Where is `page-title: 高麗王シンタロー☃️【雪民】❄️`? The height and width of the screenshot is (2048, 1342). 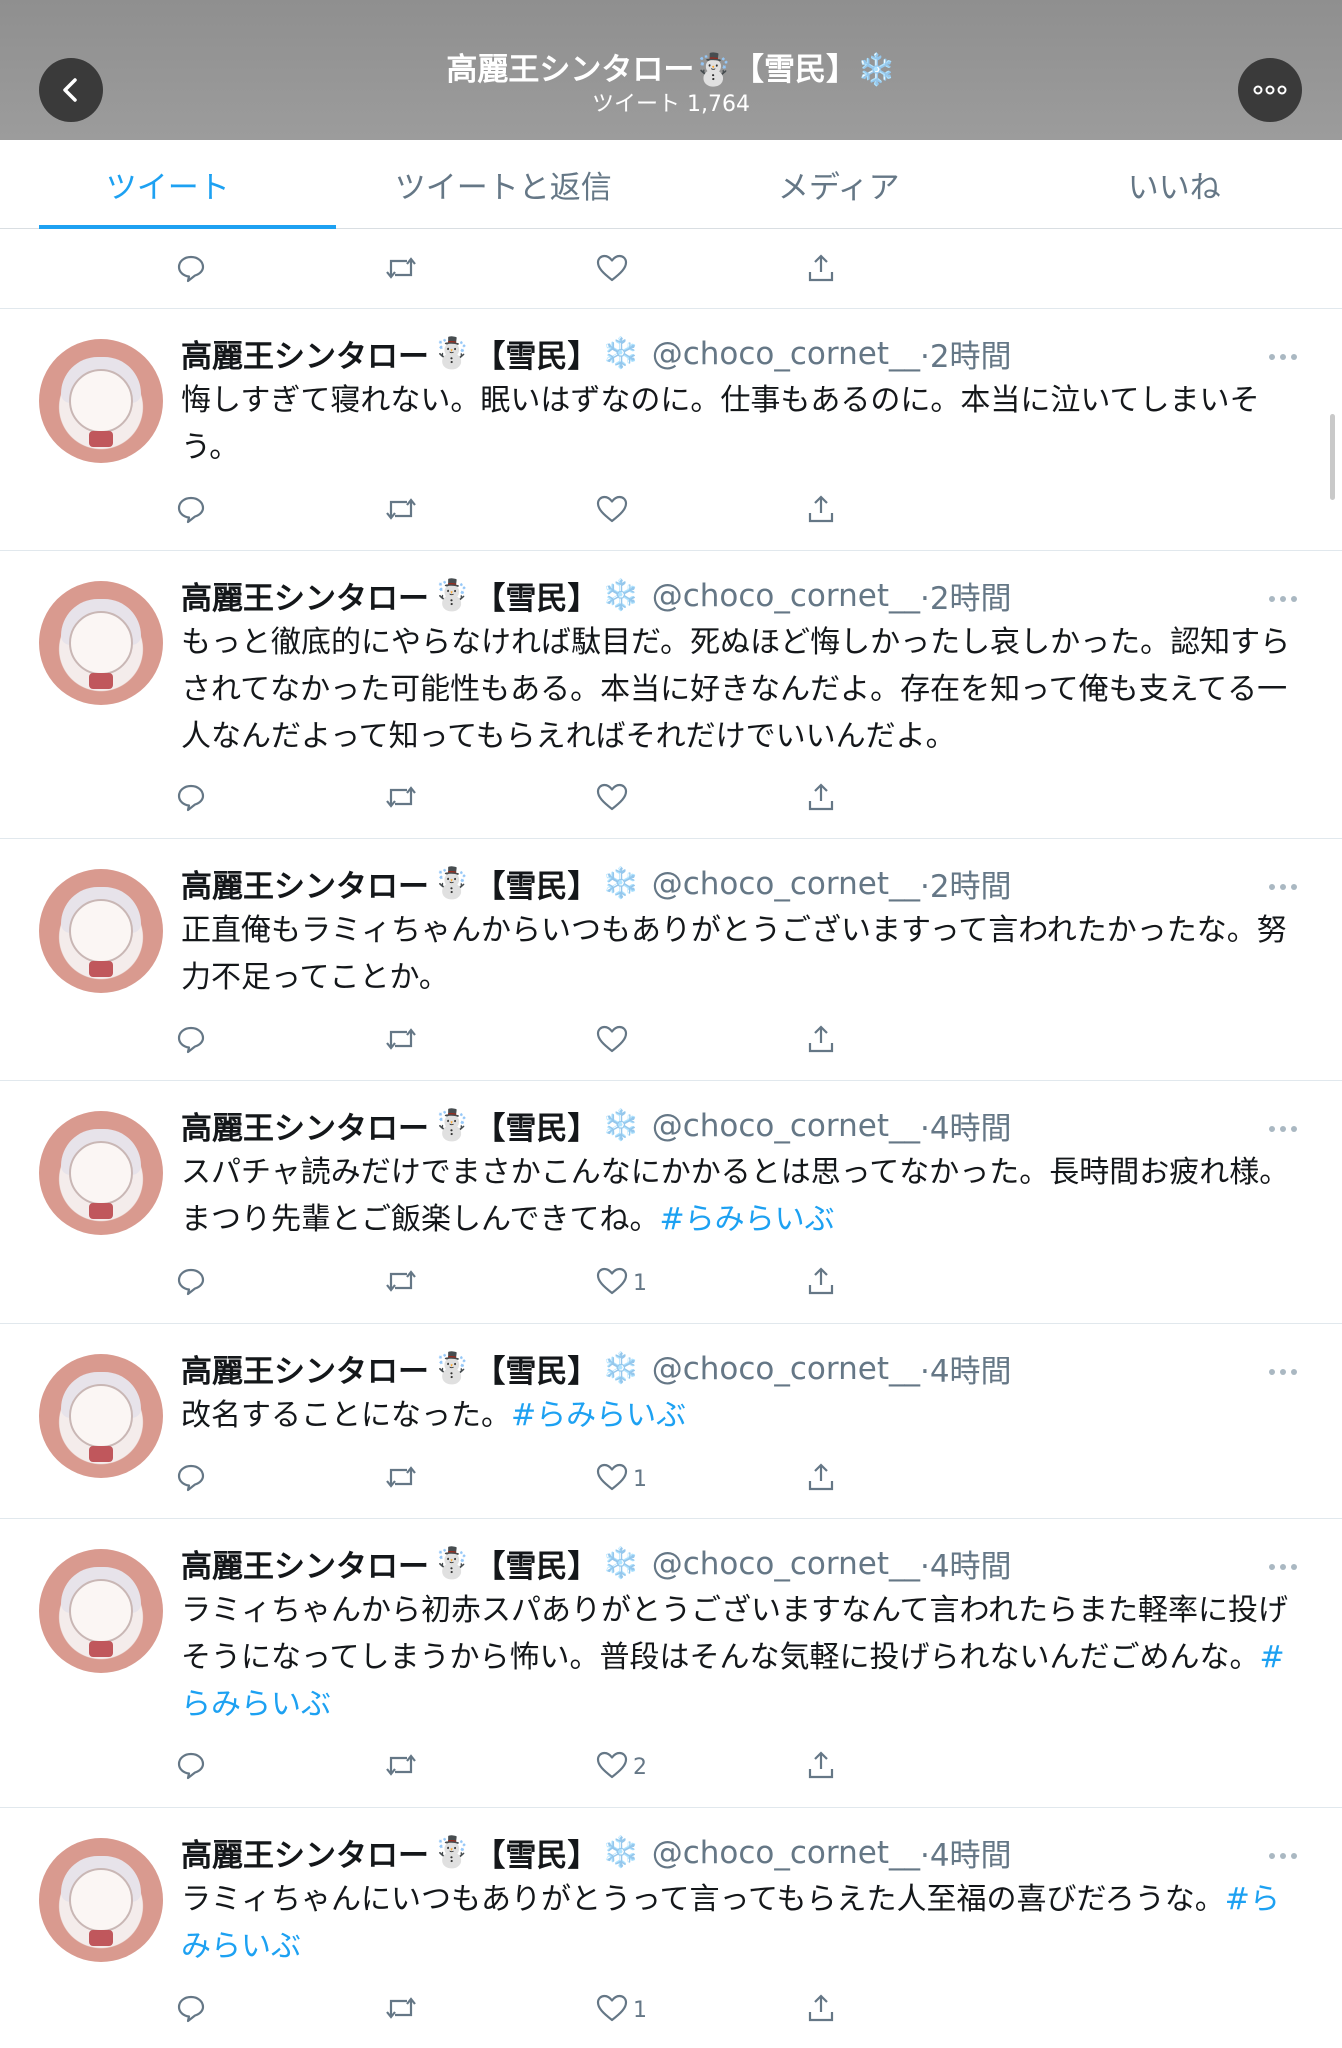
page-title: 高麗王シンタロー☃️【雪民】❄️ is located at coordinates (671, 70).